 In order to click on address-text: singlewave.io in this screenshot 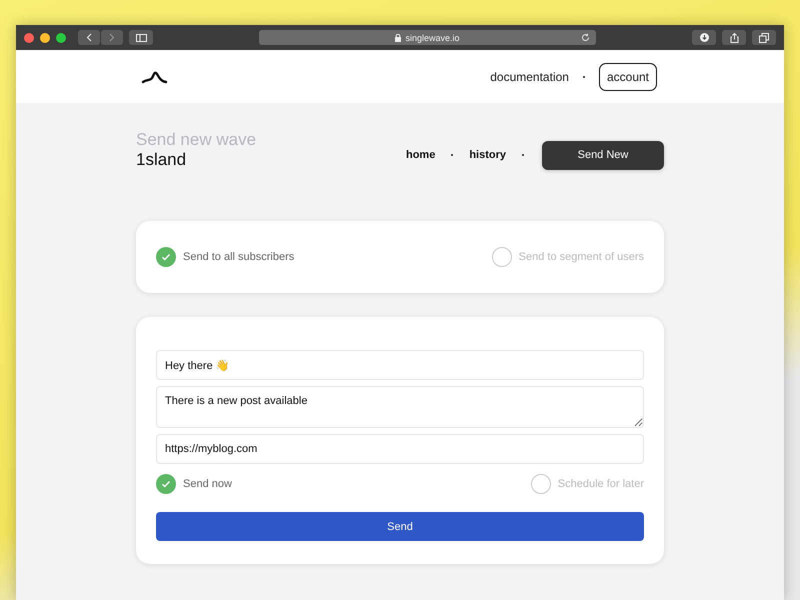, I will do `click(432, 37)`.